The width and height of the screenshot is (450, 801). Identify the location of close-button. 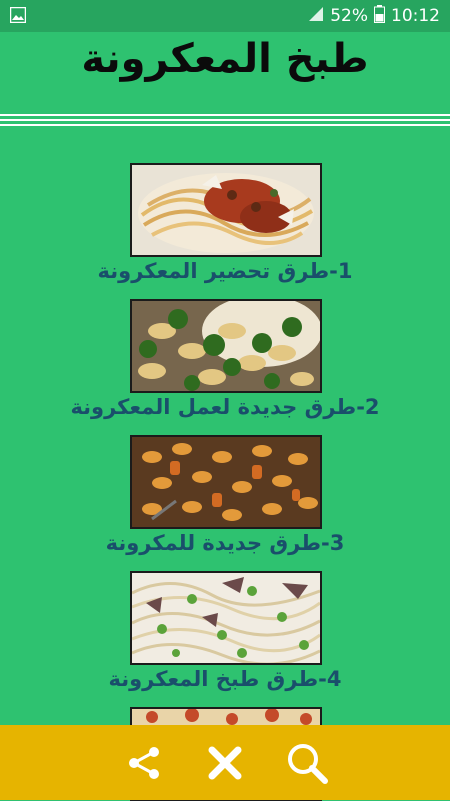
(225, 763).